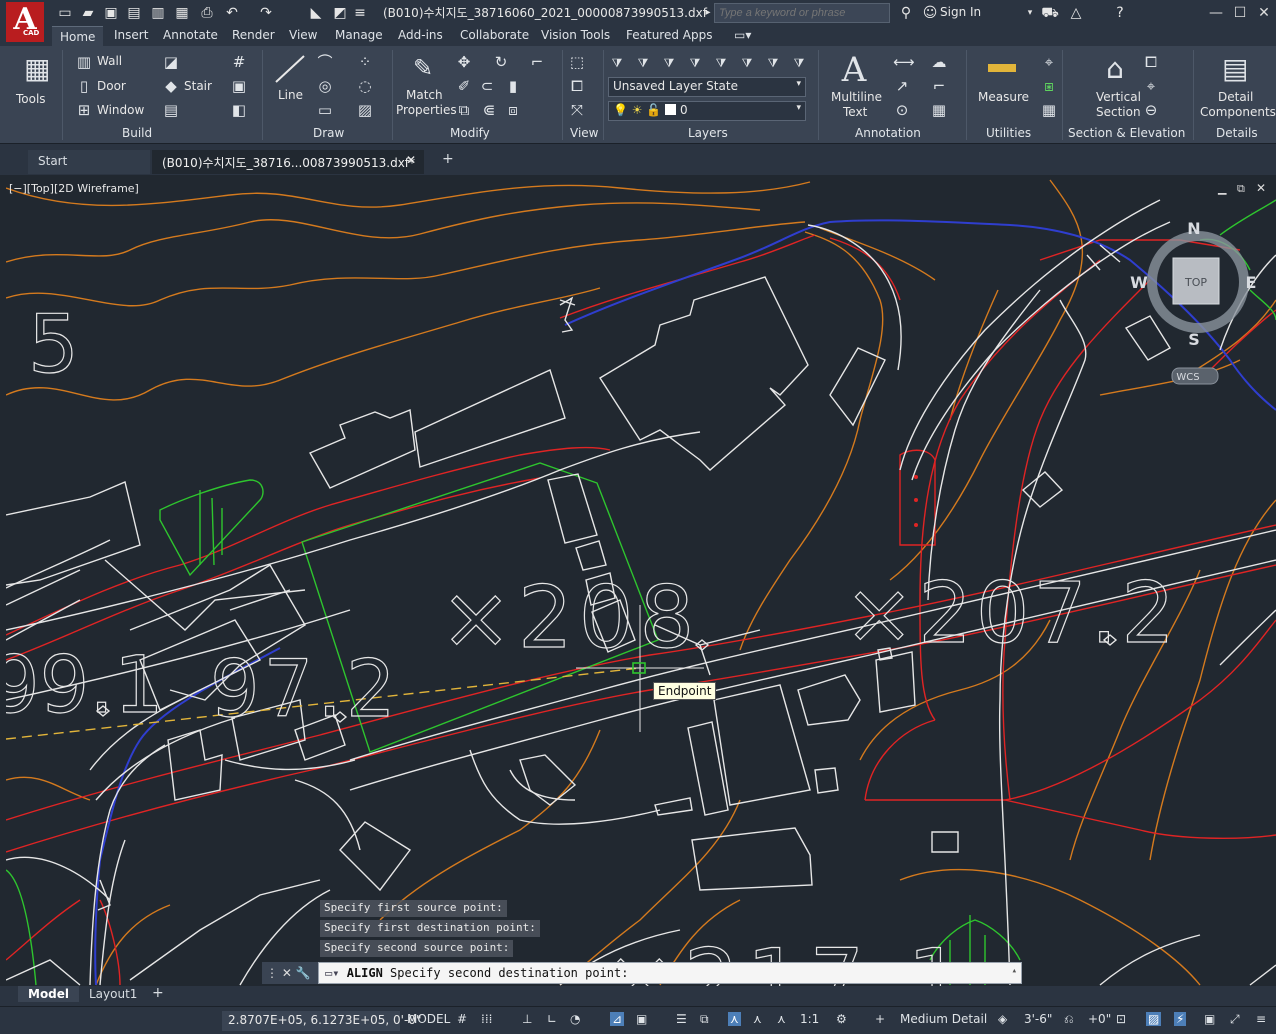 The height and width of the screenshot is (1034, 1276). Describe the element at coordinates (470, 133) in the screenshot. I see `modify-panel-label: Modify` at that location.